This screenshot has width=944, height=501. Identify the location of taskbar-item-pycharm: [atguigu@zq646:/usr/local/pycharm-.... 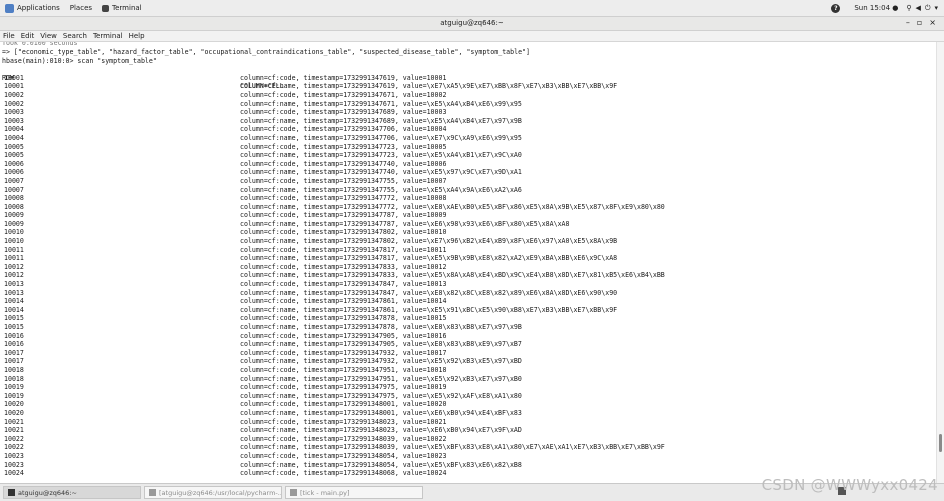
(213, 492).